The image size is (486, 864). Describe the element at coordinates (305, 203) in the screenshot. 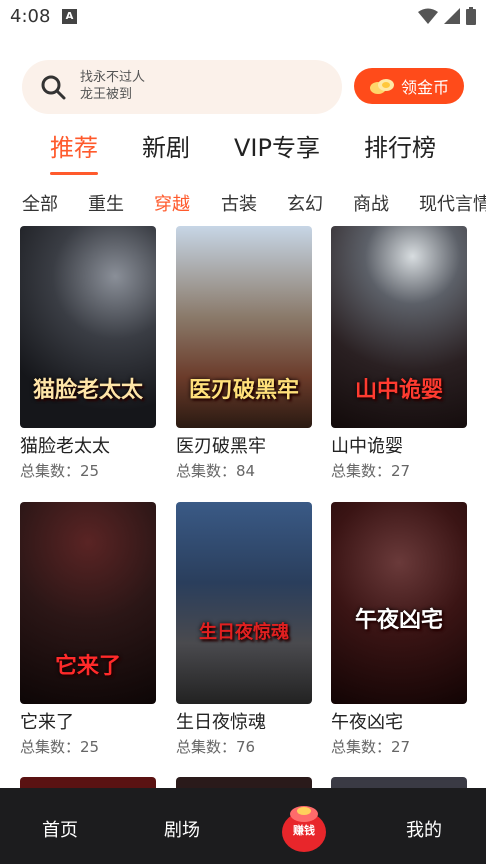

I see `category-fantasy: 玄幻` at that location.